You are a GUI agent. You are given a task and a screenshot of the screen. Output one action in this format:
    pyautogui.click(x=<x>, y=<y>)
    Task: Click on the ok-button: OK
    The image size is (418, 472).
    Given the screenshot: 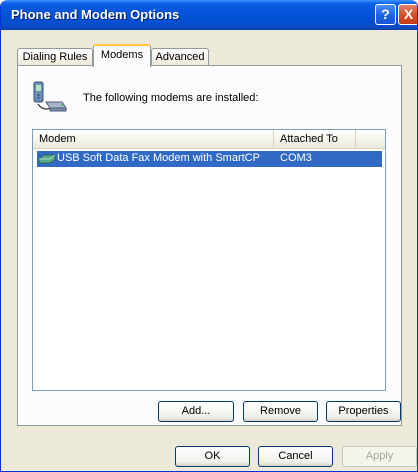 What is the action you would take?
    pyautogui.click(x=212, y=456)
    